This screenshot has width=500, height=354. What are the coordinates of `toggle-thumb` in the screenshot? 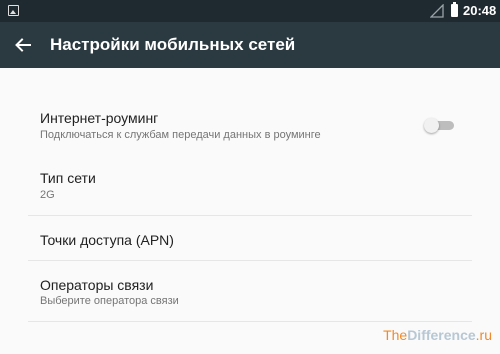 It's located at (431, 125).